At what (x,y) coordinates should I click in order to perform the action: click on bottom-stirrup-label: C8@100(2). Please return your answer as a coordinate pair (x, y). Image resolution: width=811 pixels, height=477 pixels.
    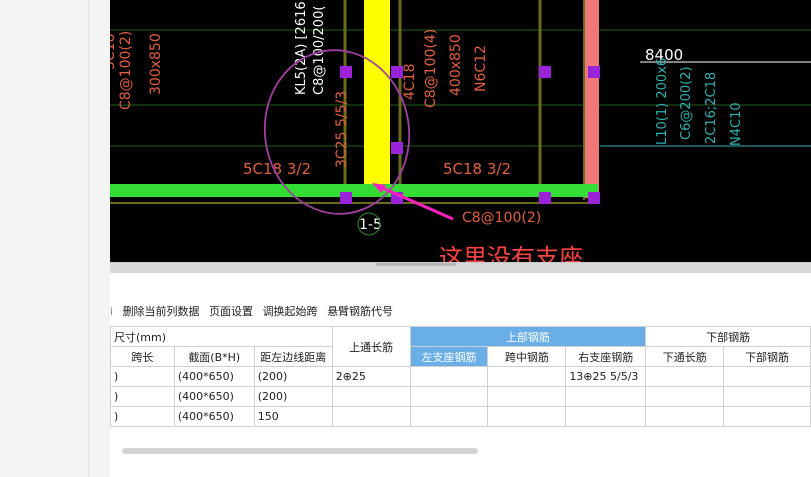
    Looking at the image, I should click on (501, 218).